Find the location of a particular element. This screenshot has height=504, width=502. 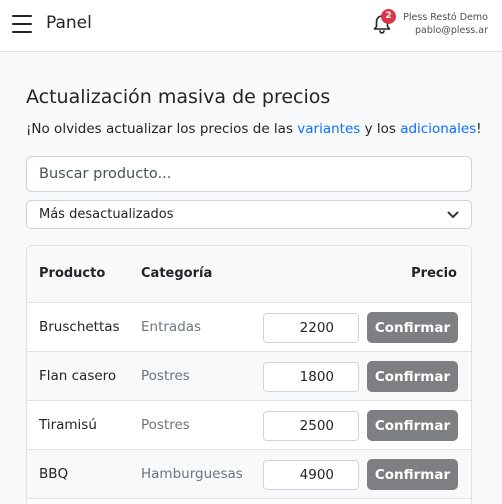

product-name: BBQ is located at coordinates (54, 474).